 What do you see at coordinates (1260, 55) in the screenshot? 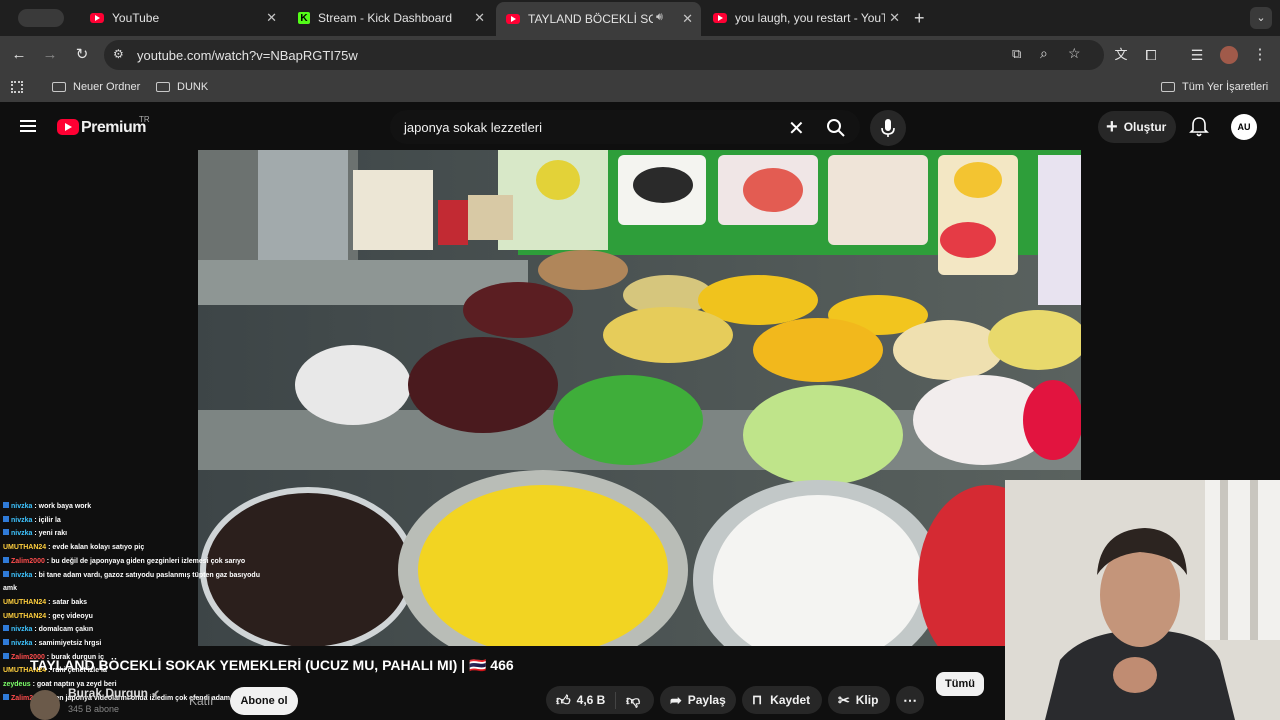
I see `browser-menu-icon: ⋮` at bounding box center [1260, 55].